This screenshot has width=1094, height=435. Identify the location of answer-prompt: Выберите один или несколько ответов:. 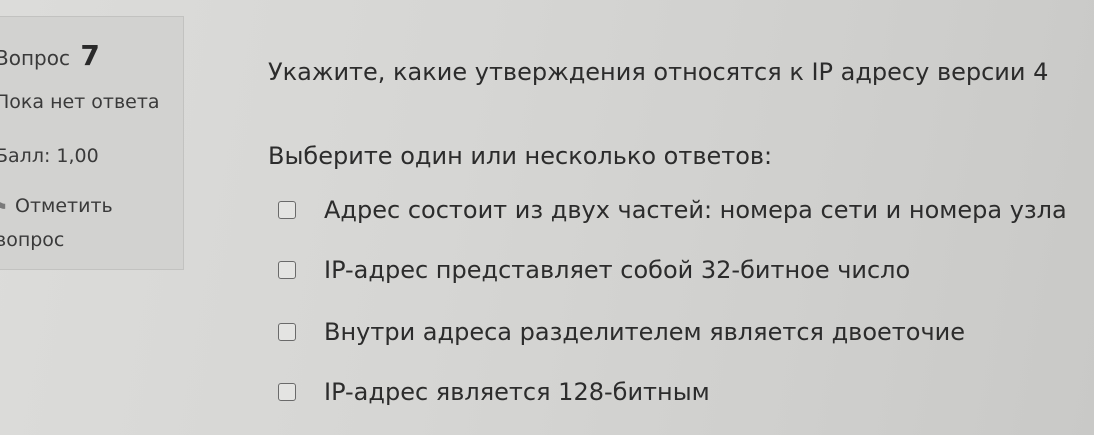
(520, 156).